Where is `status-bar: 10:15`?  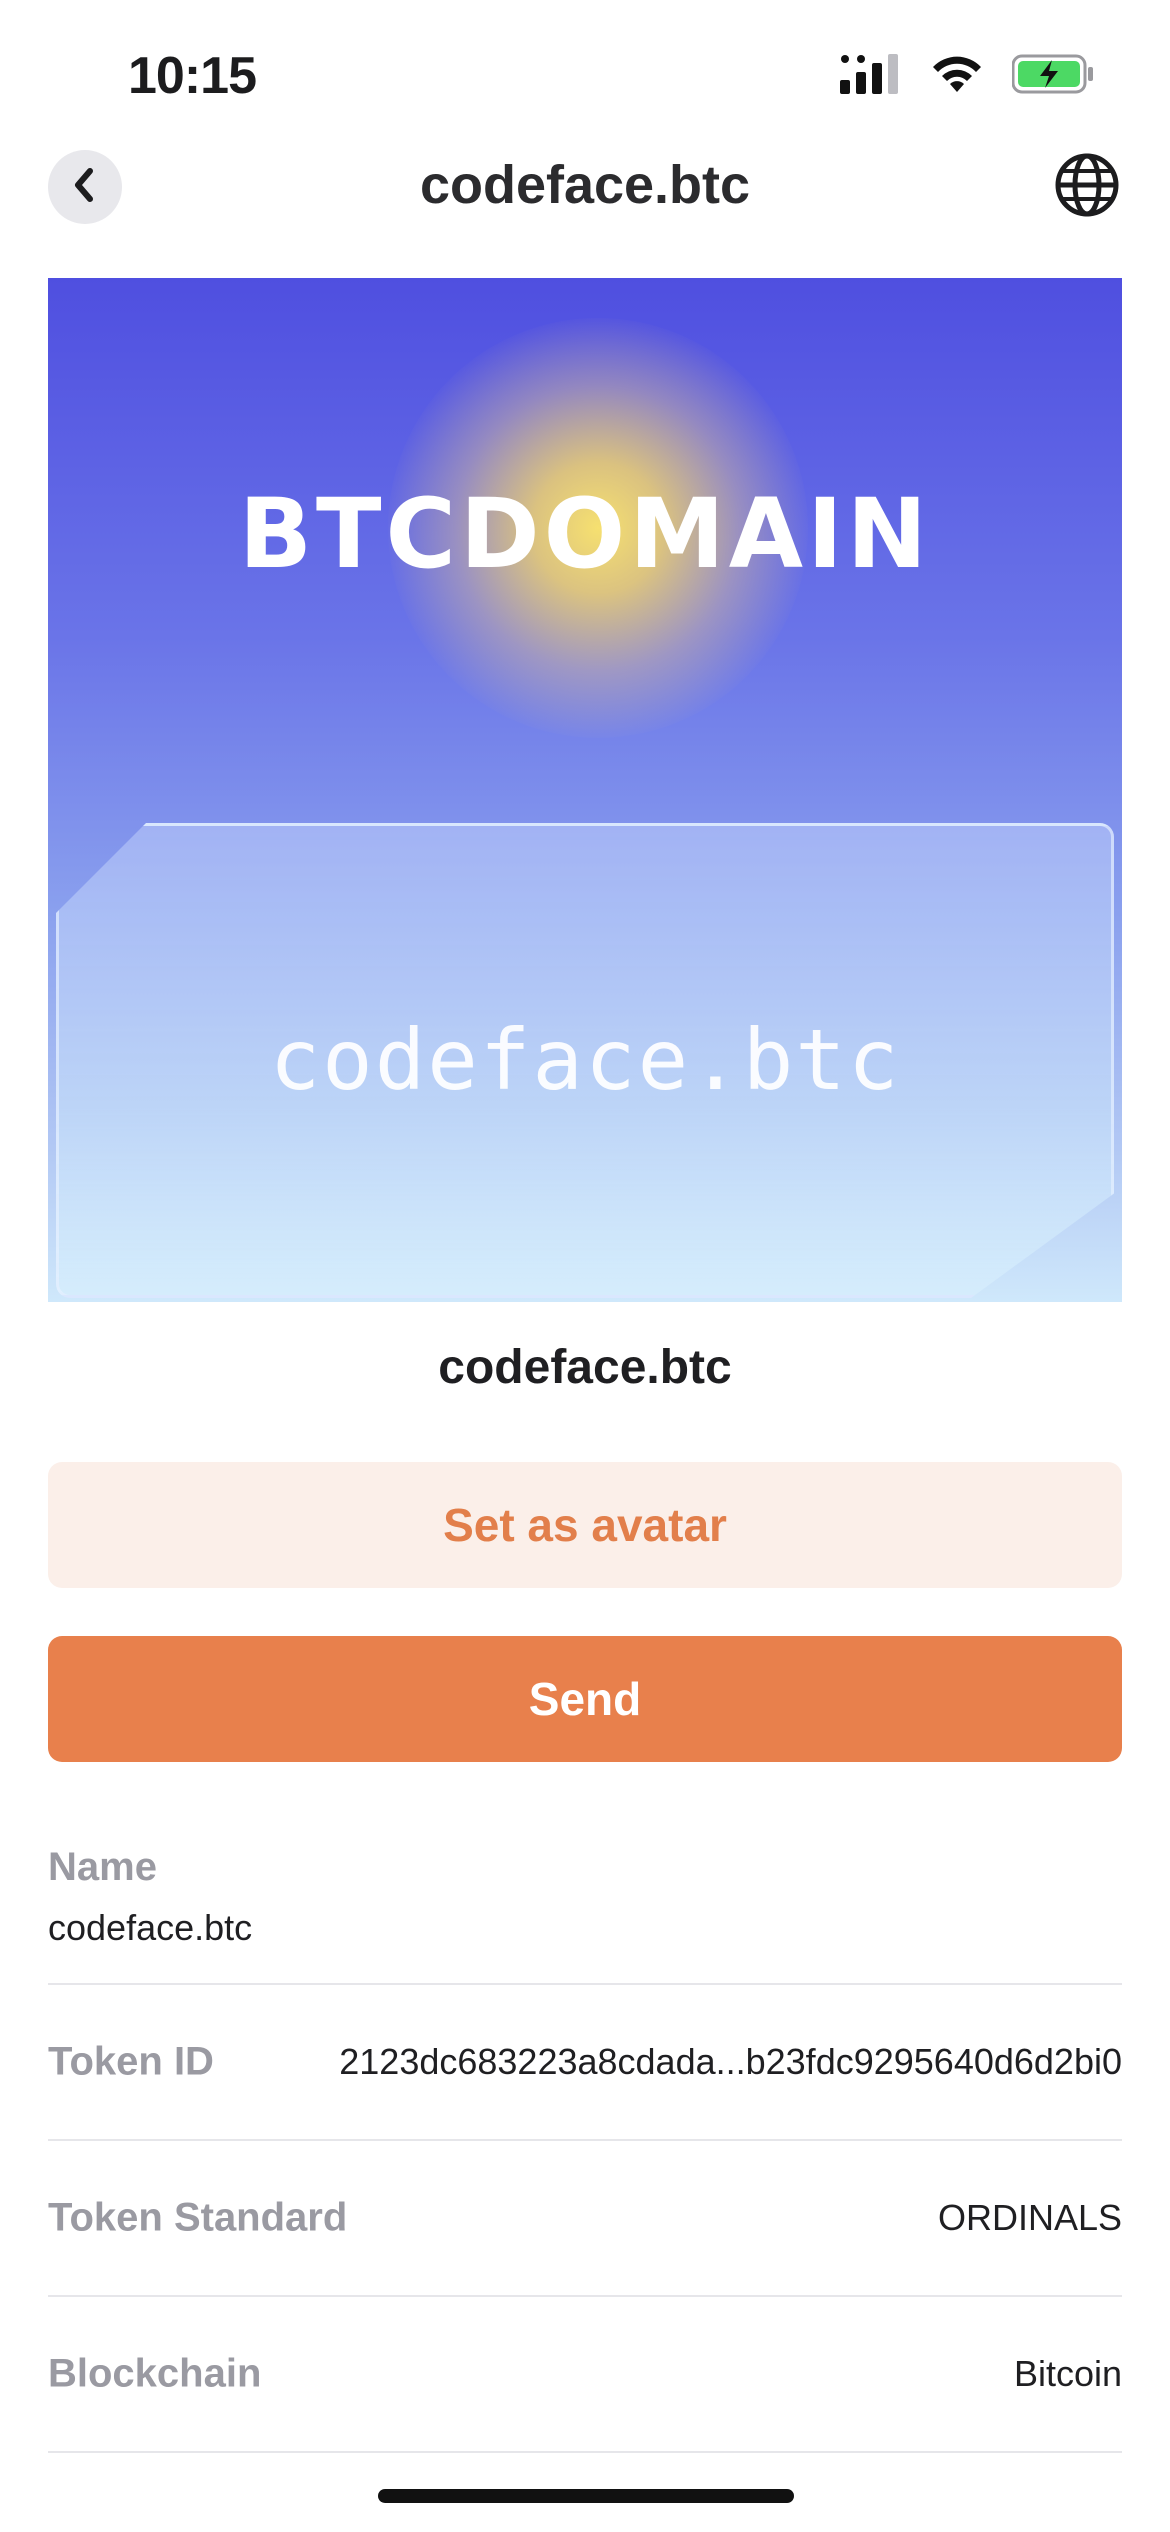
status-bar: 10:15 is located at coordinates (585, 75).